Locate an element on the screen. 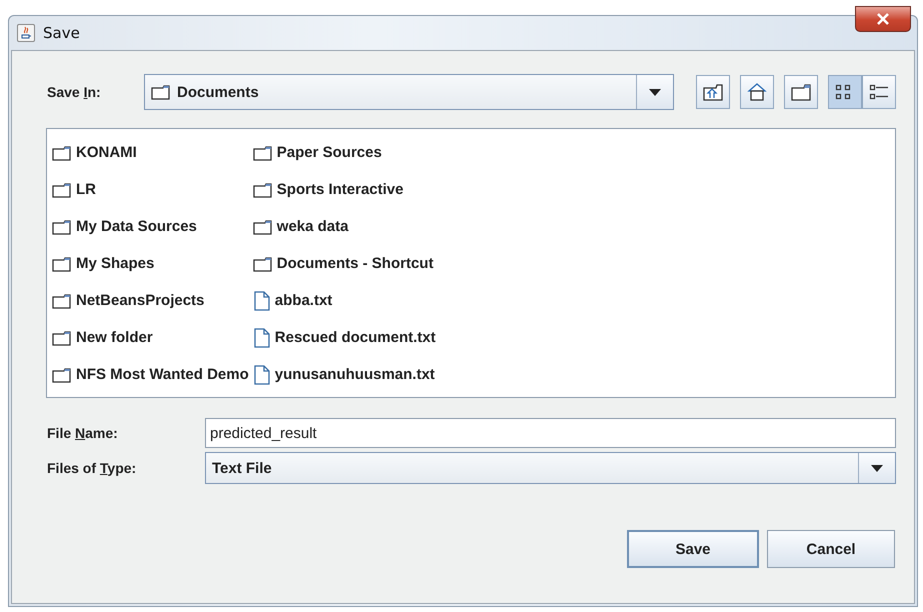 The image size is (923, 612). folder-item: NetBeansProjects is located at coordinates (152, 300).